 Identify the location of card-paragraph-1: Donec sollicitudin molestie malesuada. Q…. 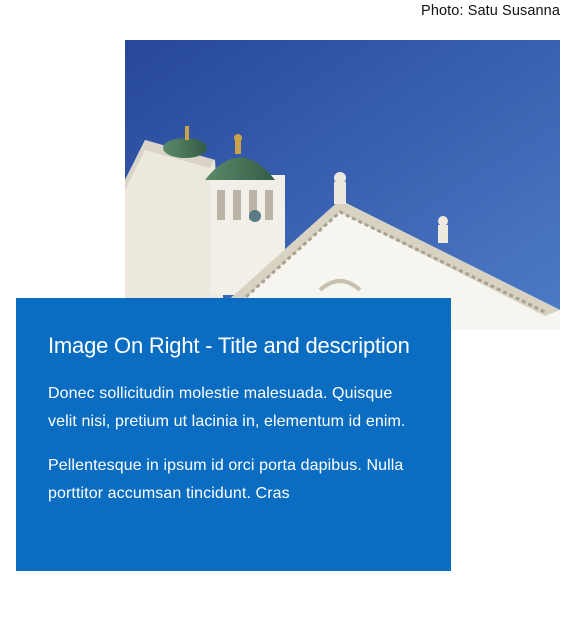
(227, 407).